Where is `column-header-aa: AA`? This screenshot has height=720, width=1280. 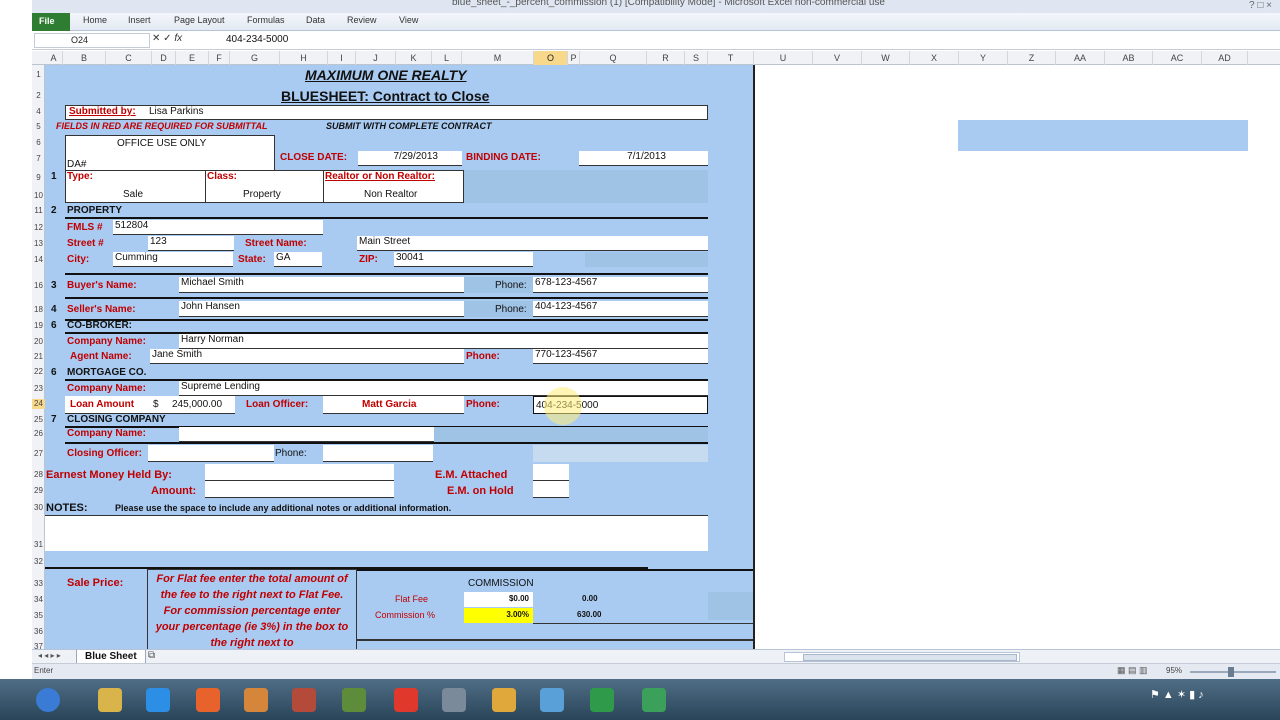 column-header-aa: AA is located at coordinates (1080, 58).